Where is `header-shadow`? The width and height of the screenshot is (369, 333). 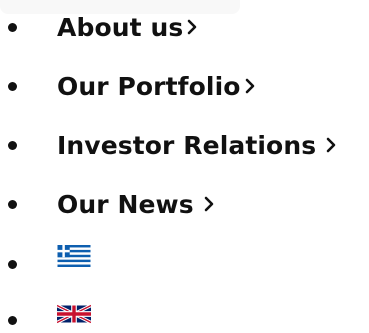
header-shadow is located at coordinates (120, 7).